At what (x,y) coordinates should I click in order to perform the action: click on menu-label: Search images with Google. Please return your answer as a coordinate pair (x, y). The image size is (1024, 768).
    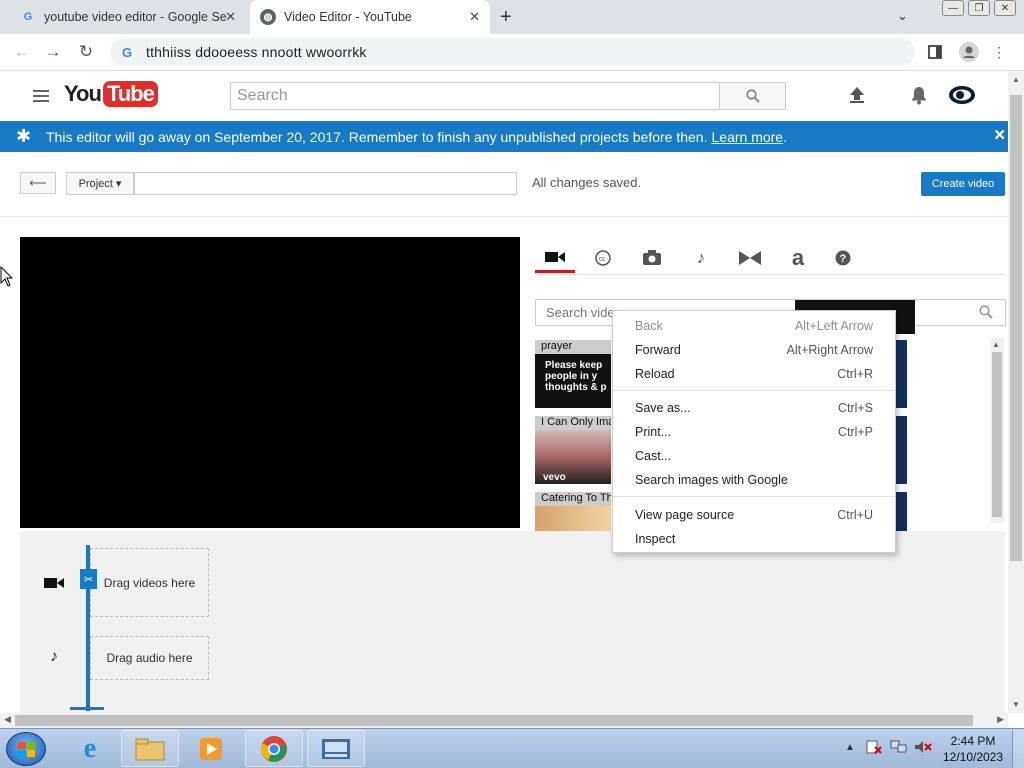
    Looking at the image, I should click on (711, 480).